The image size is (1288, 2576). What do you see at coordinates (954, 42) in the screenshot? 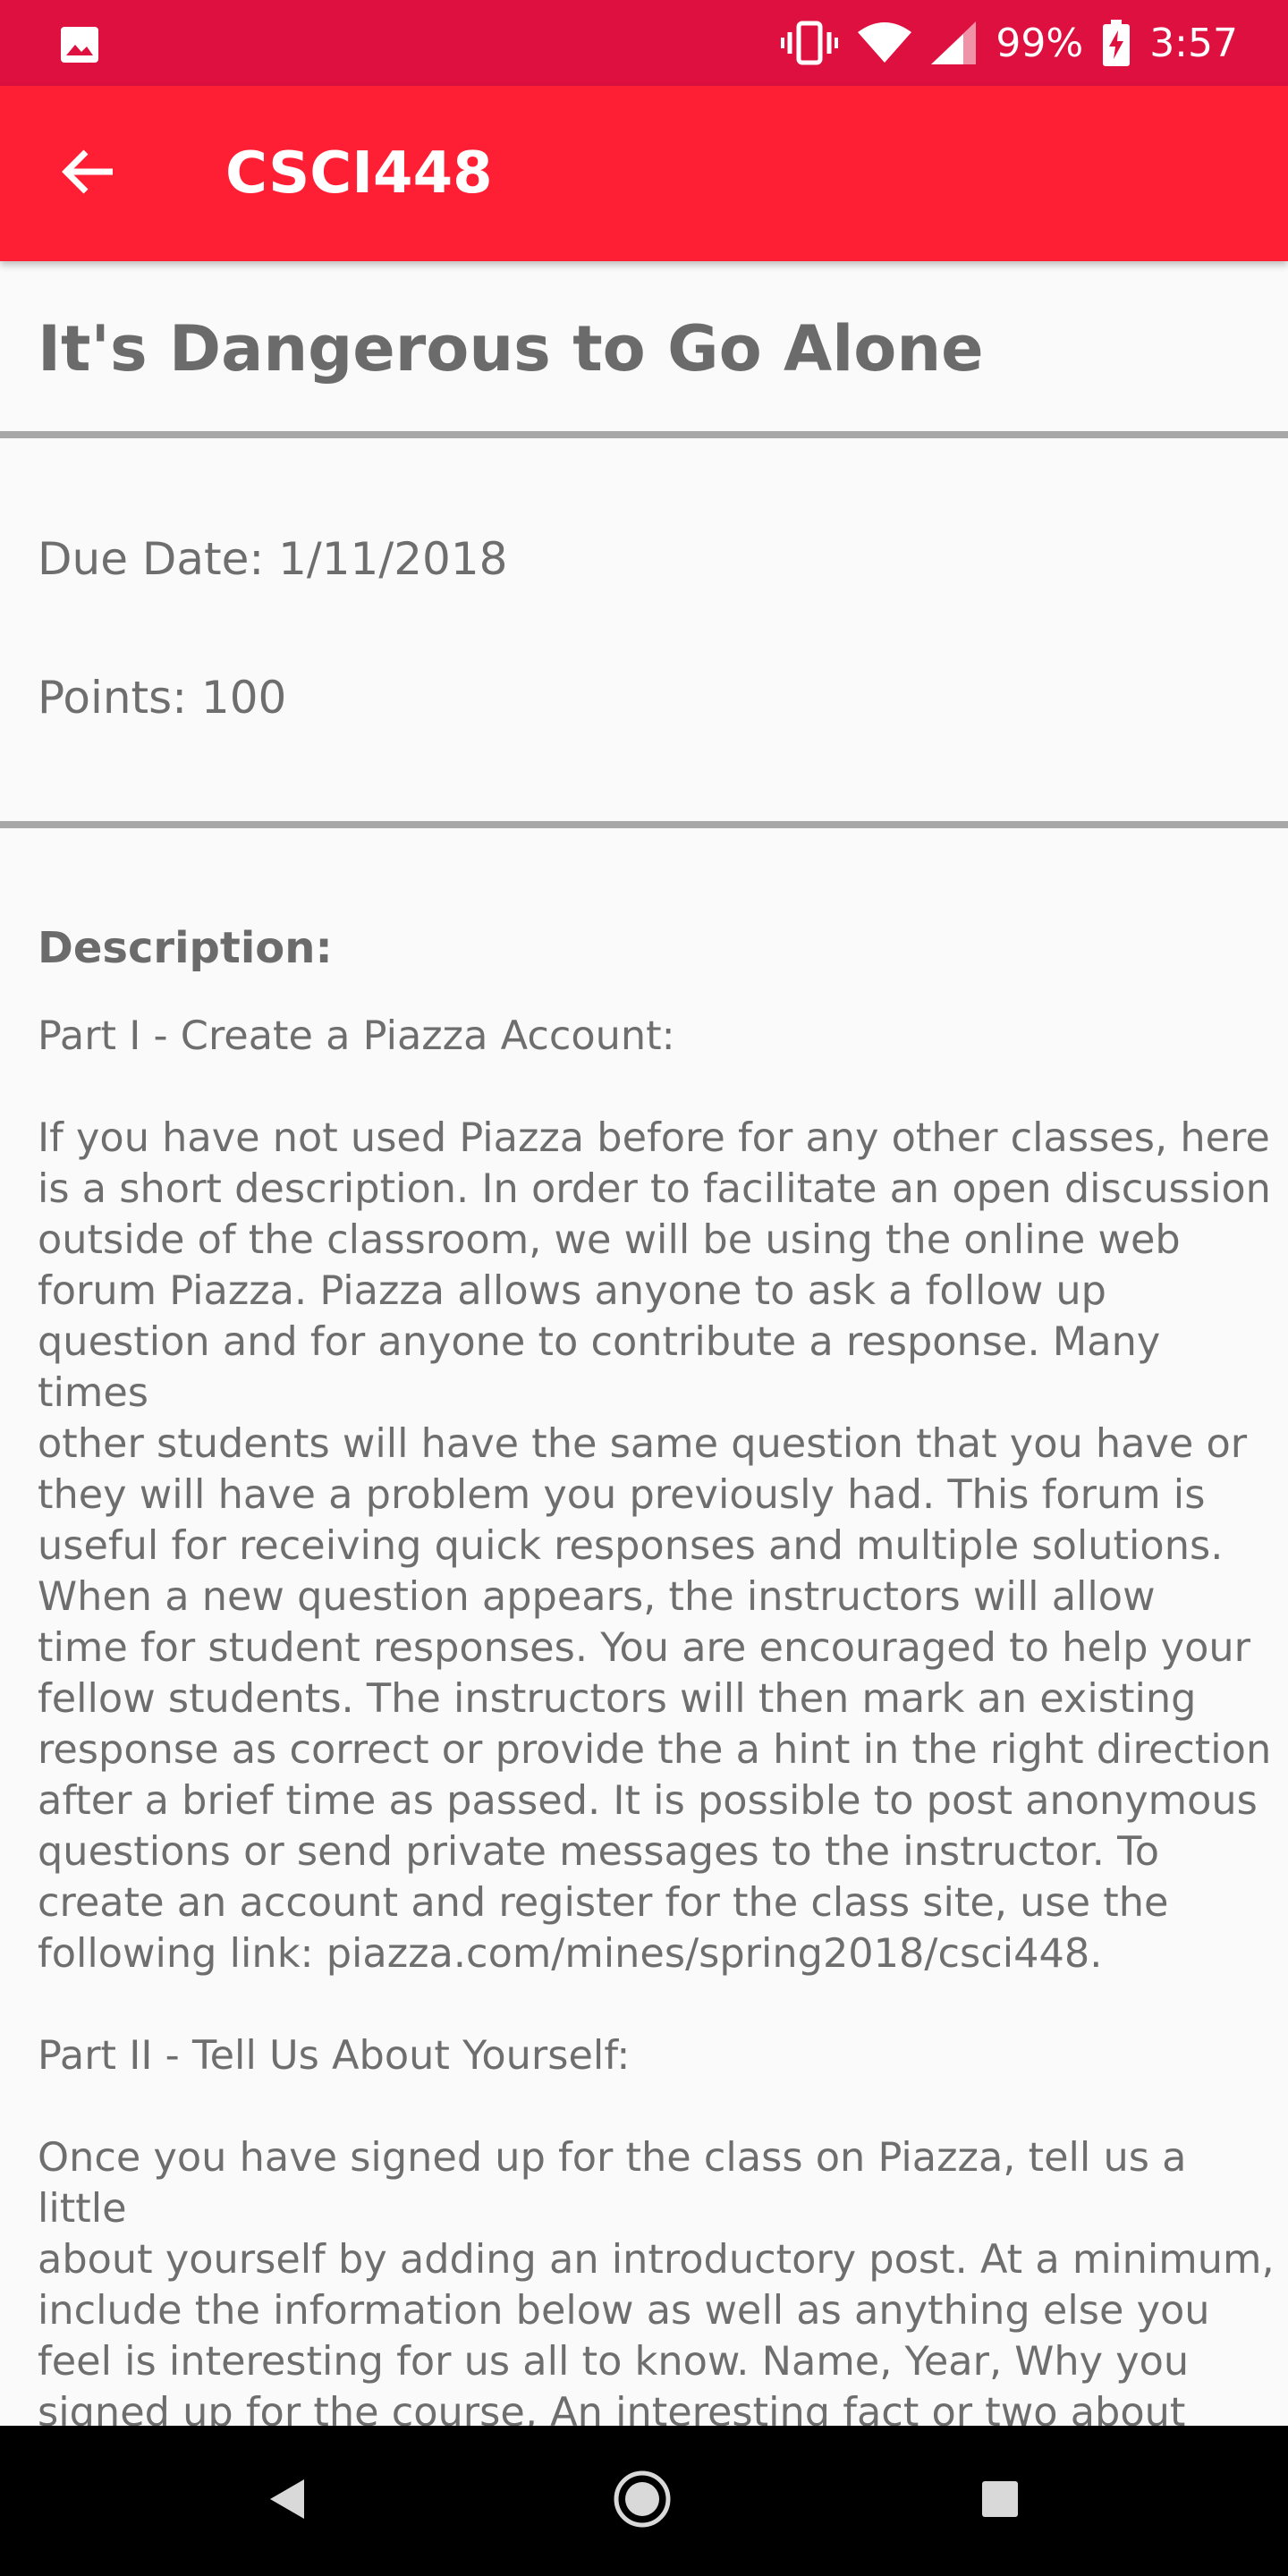
I see `signal-icon` at bounding box center [954, 42].